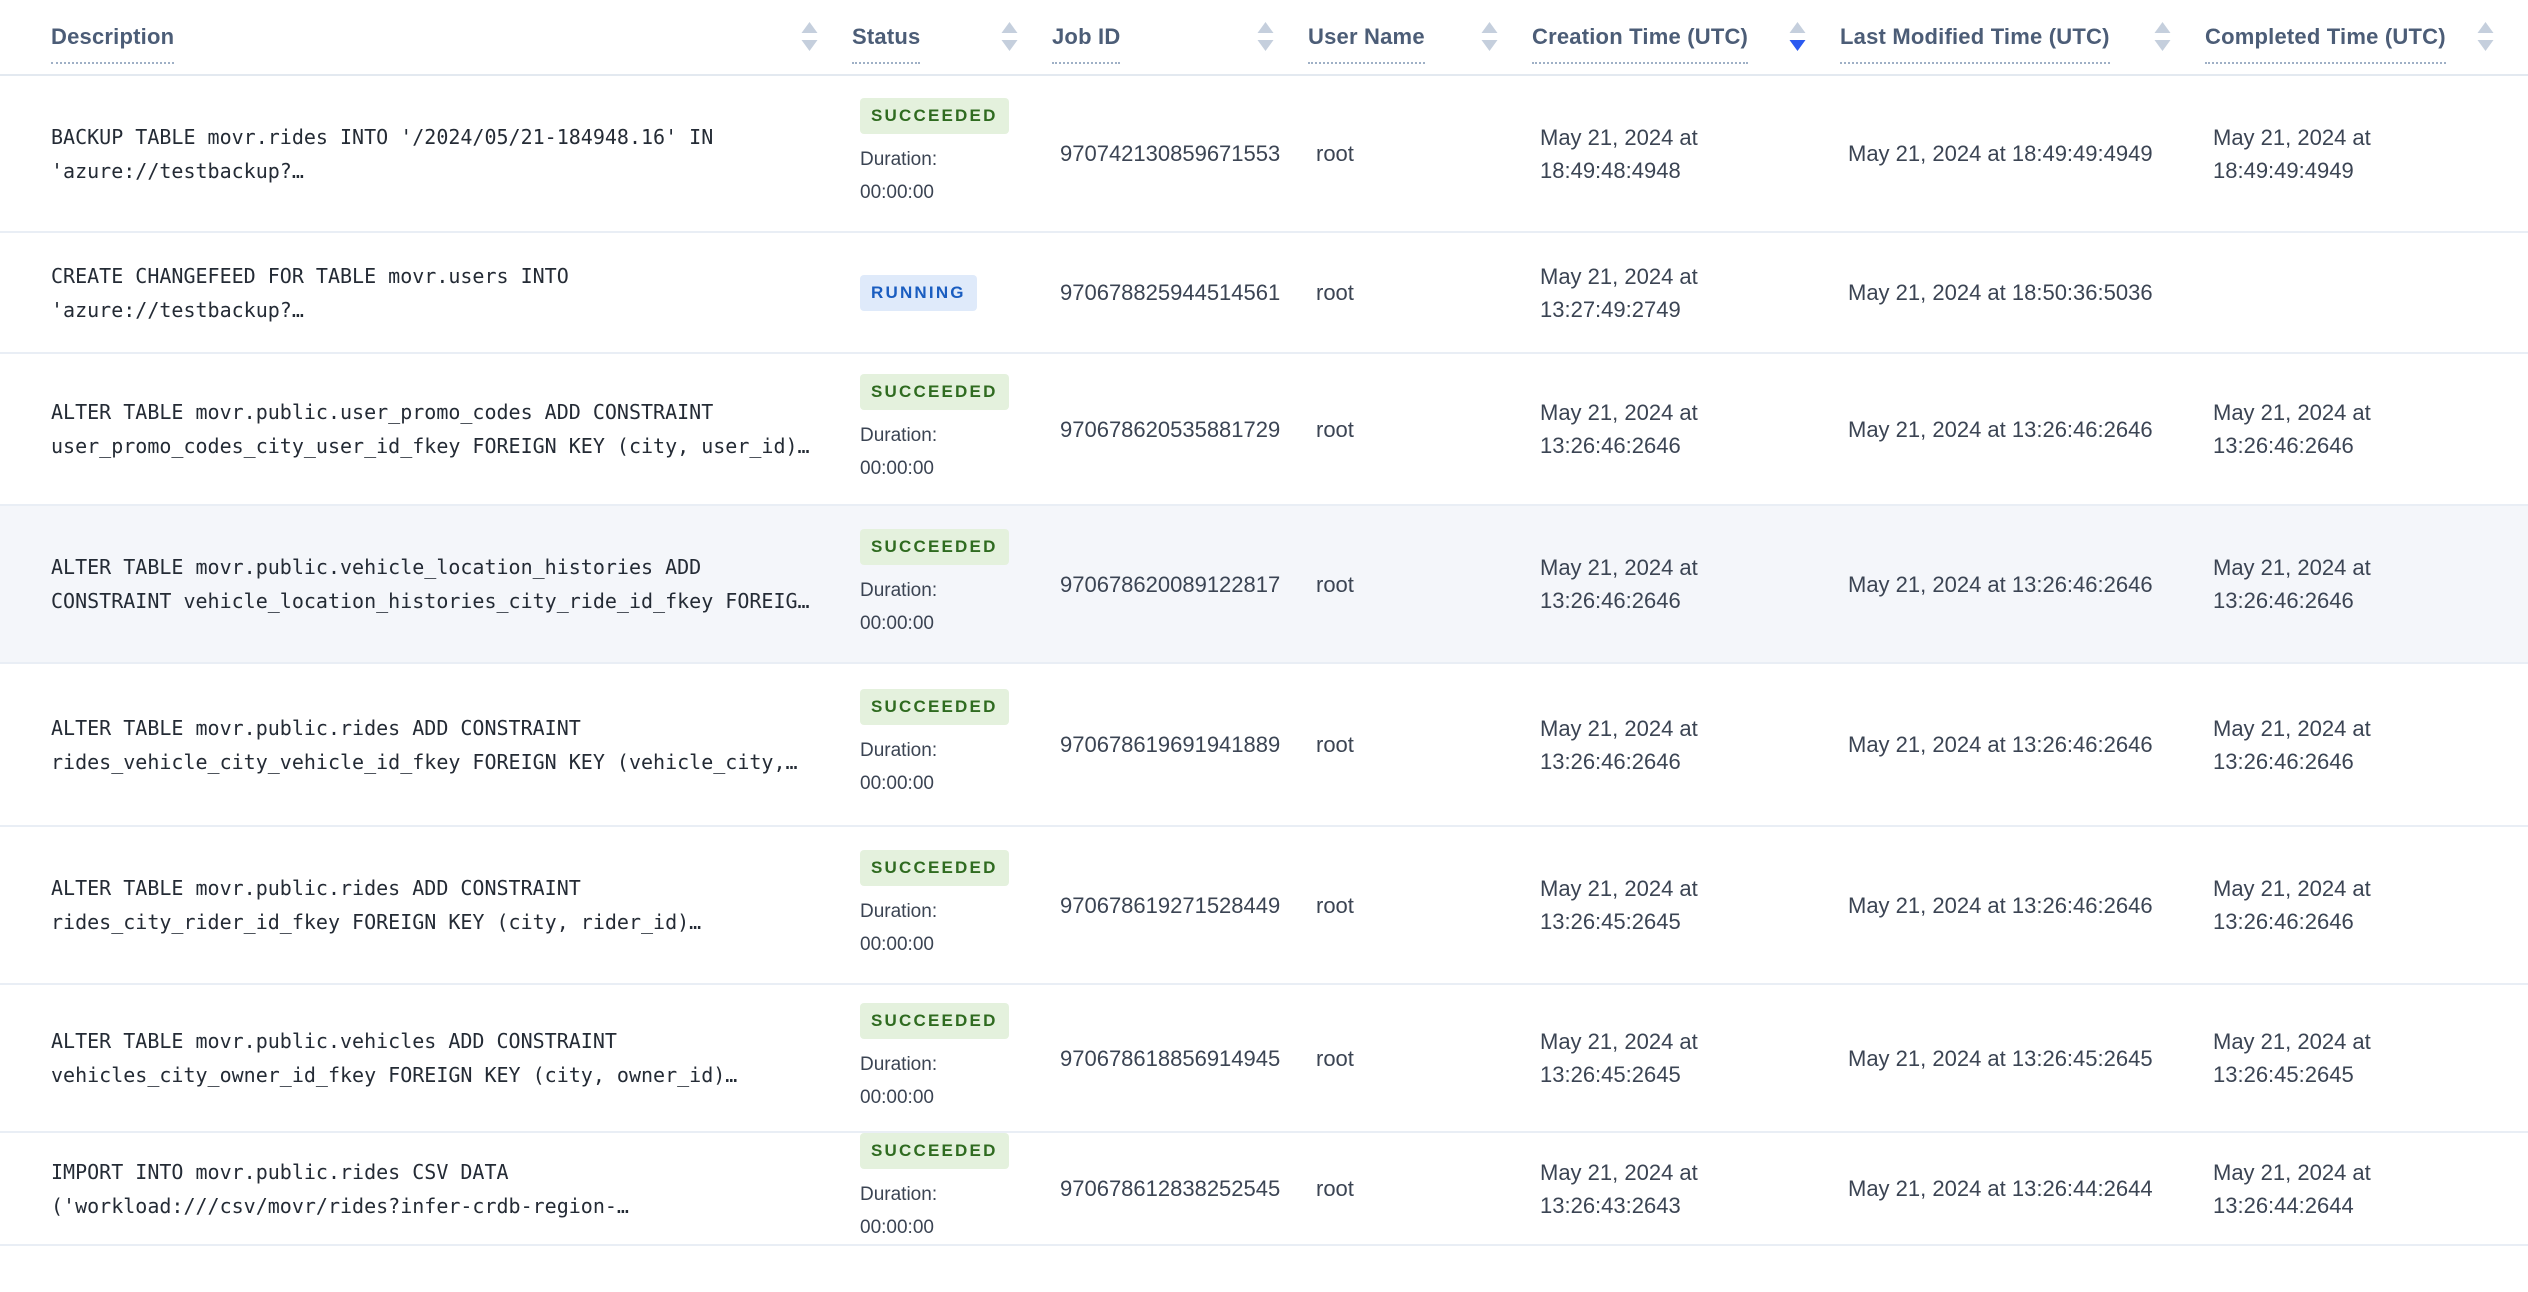 This screenshot has height=1292, width=2528. Describe the element at coordinates (1619, 1188) in the screenshot. I see `creation-time: May 21, 2024 at 13:26:43:2643` at that location.